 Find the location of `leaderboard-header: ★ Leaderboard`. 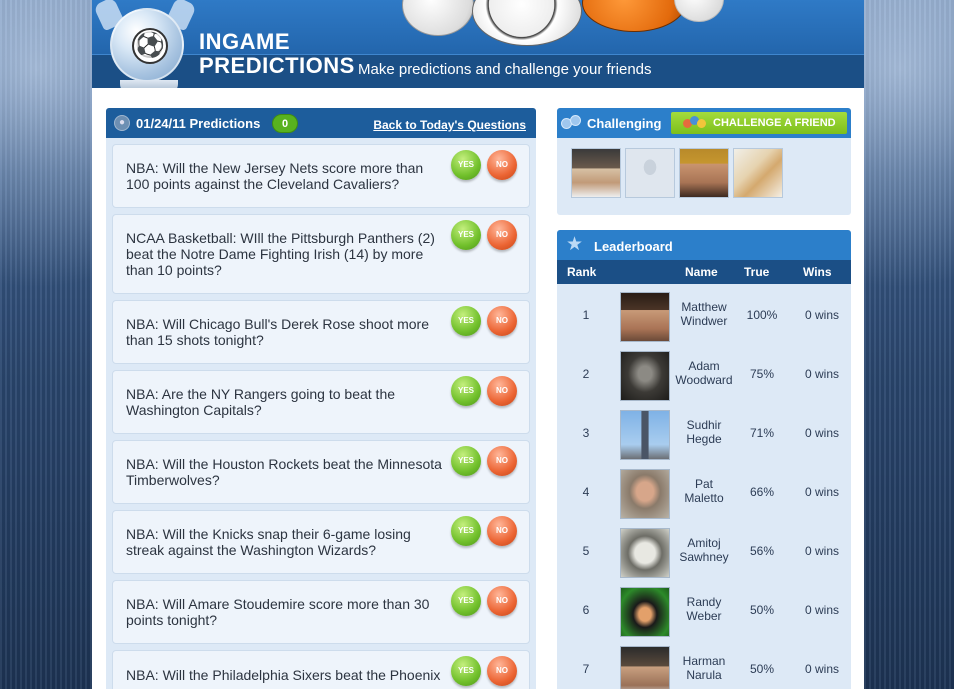

leaderboard-header: ★ Leaderboard is located at coordinates (704, 245).